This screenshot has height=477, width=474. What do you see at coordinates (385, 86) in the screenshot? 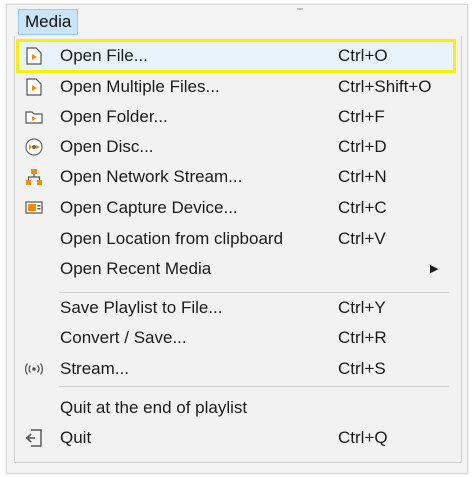
I see `menu-item-shortcut: Ctrl+Shift+O` at bounding box center [385, 86].